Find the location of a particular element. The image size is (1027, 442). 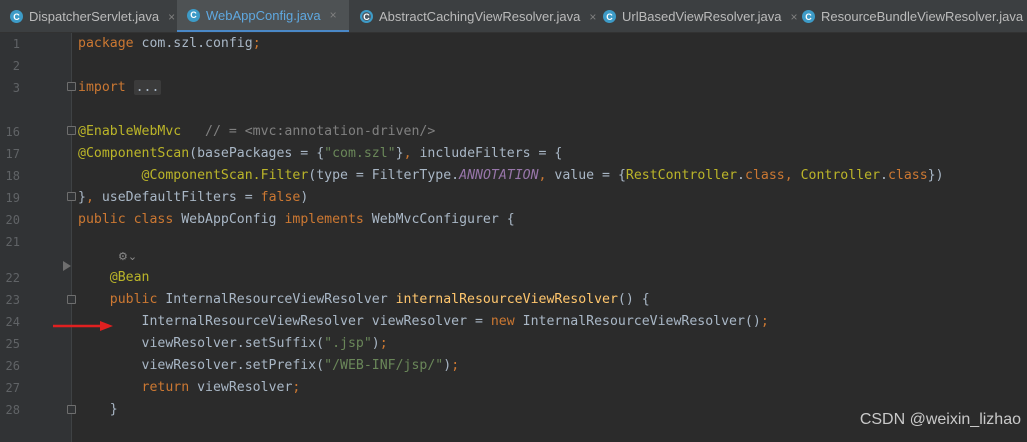

editor-tab: C UrlBasedViewResolver.java × is located at coordinates (695, 16).